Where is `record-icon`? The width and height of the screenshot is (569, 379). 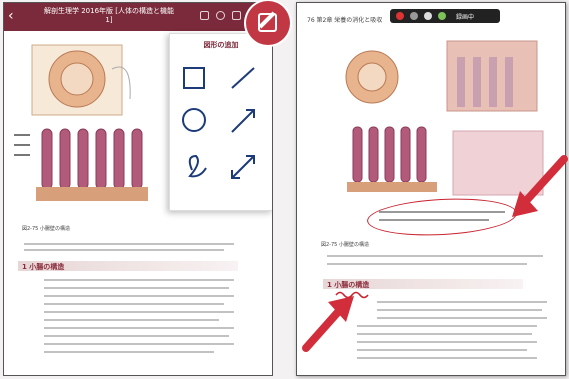
record-icon is located at coordinates (400, 16).